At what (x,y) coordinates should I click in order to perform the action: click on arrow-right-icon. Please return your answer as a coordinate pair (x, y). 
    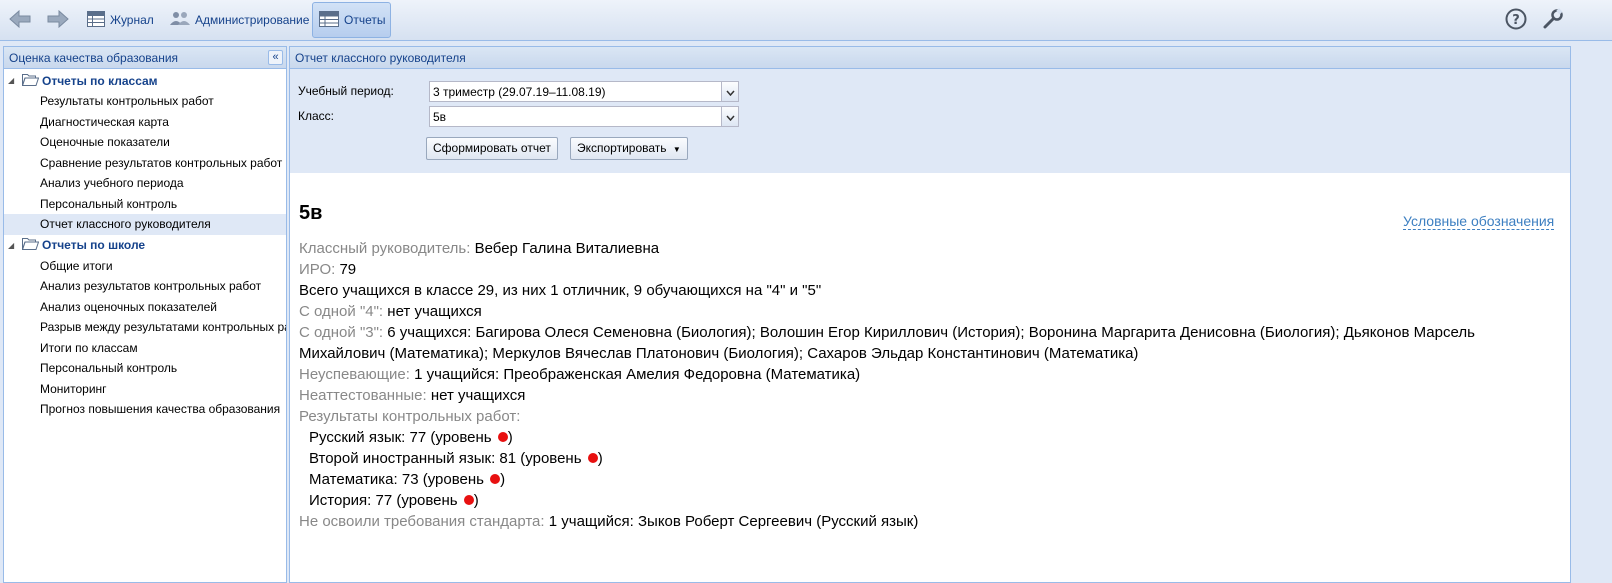
    Looking at the image, I should click on (58, 20).